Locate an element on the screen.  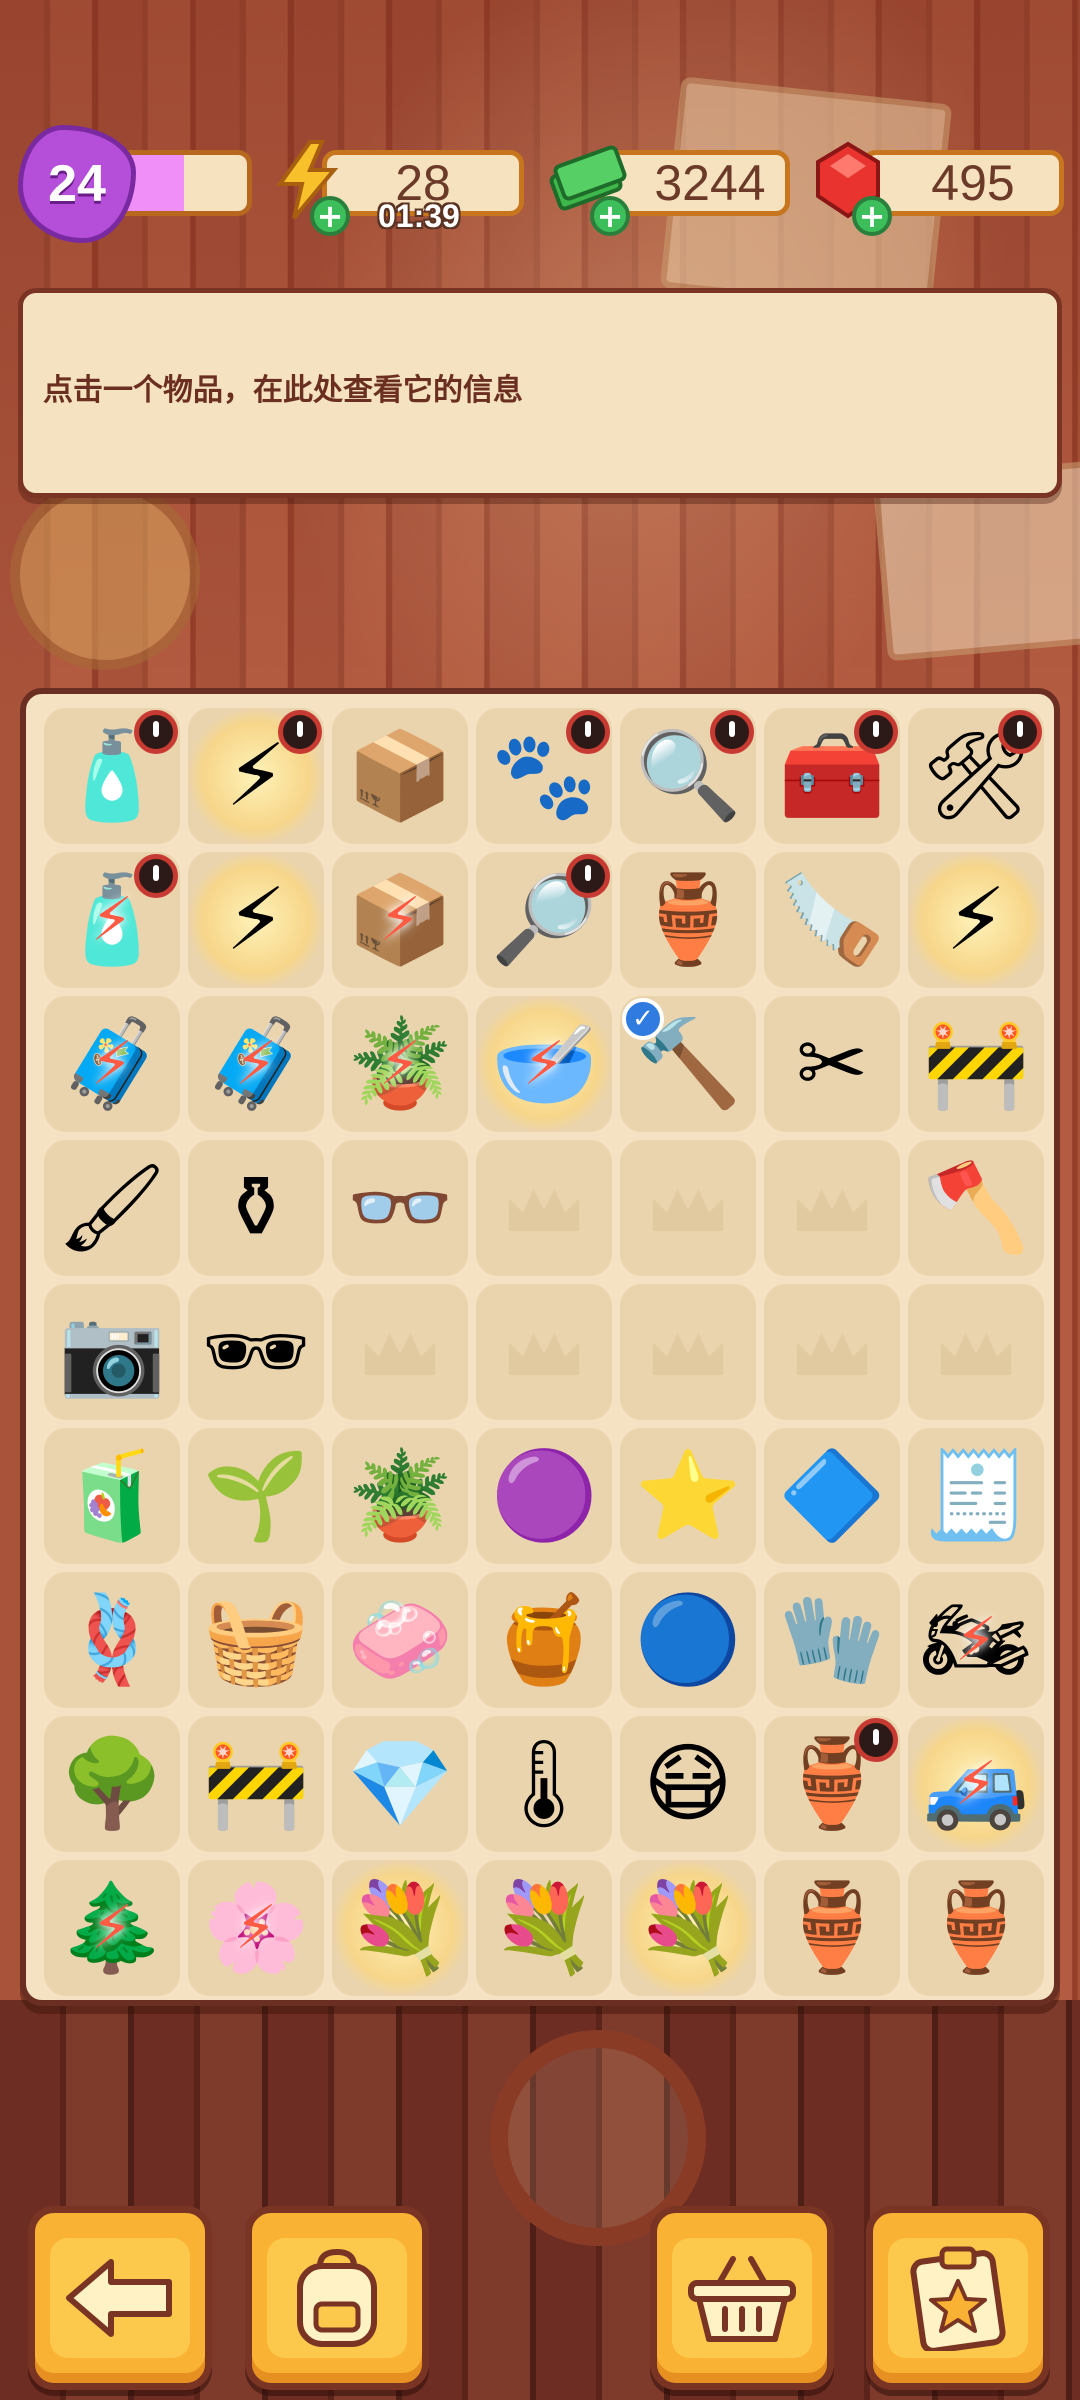
task-board-button is located at coordinates (958, 2298).